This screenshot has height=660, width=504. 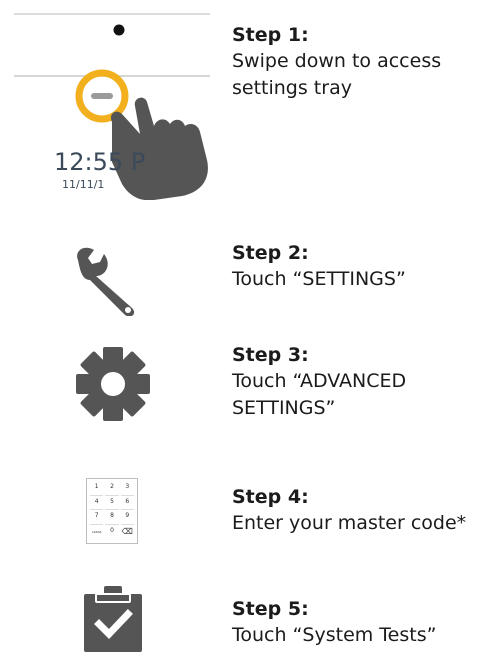 I want to click on keypad-key: 7, so click(x=97, y=518).